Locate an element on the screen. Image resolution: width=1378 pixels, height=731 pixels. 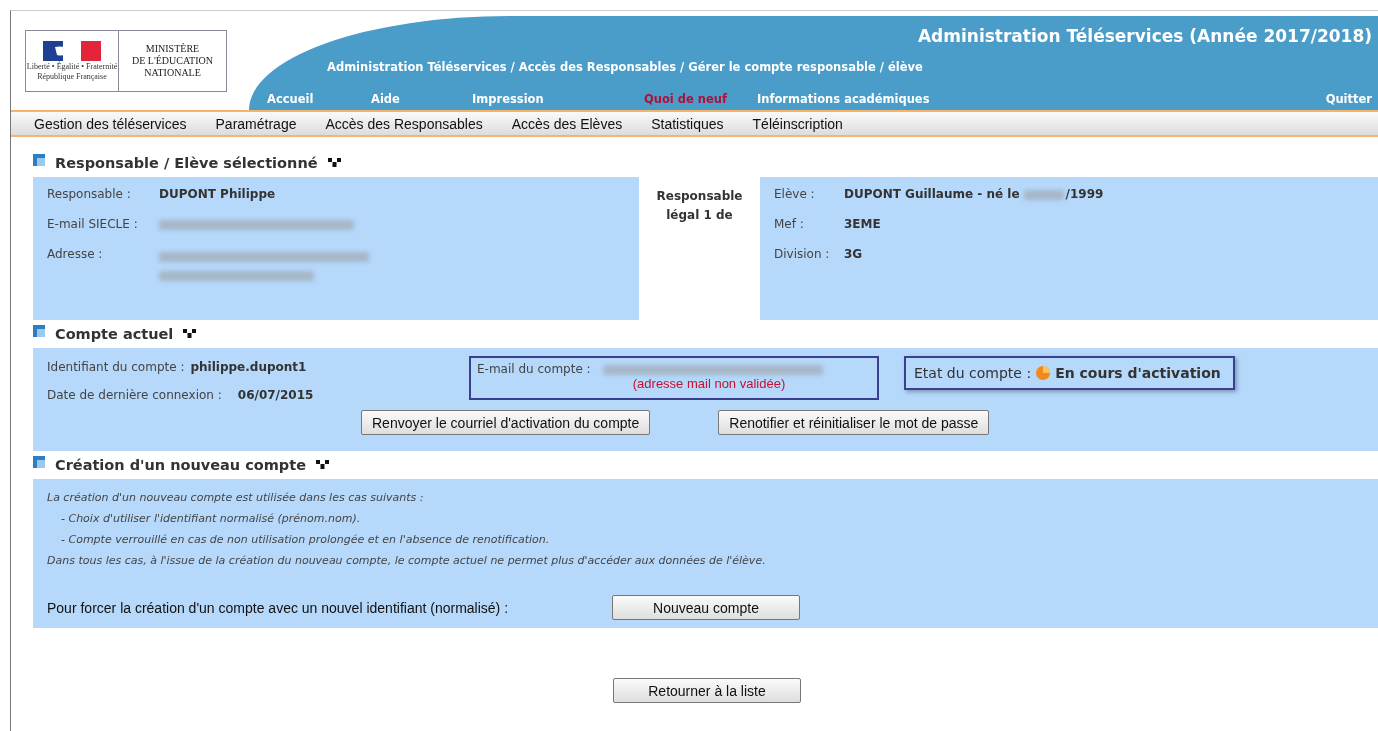
status-icon is located at coordinates (1043, 373).